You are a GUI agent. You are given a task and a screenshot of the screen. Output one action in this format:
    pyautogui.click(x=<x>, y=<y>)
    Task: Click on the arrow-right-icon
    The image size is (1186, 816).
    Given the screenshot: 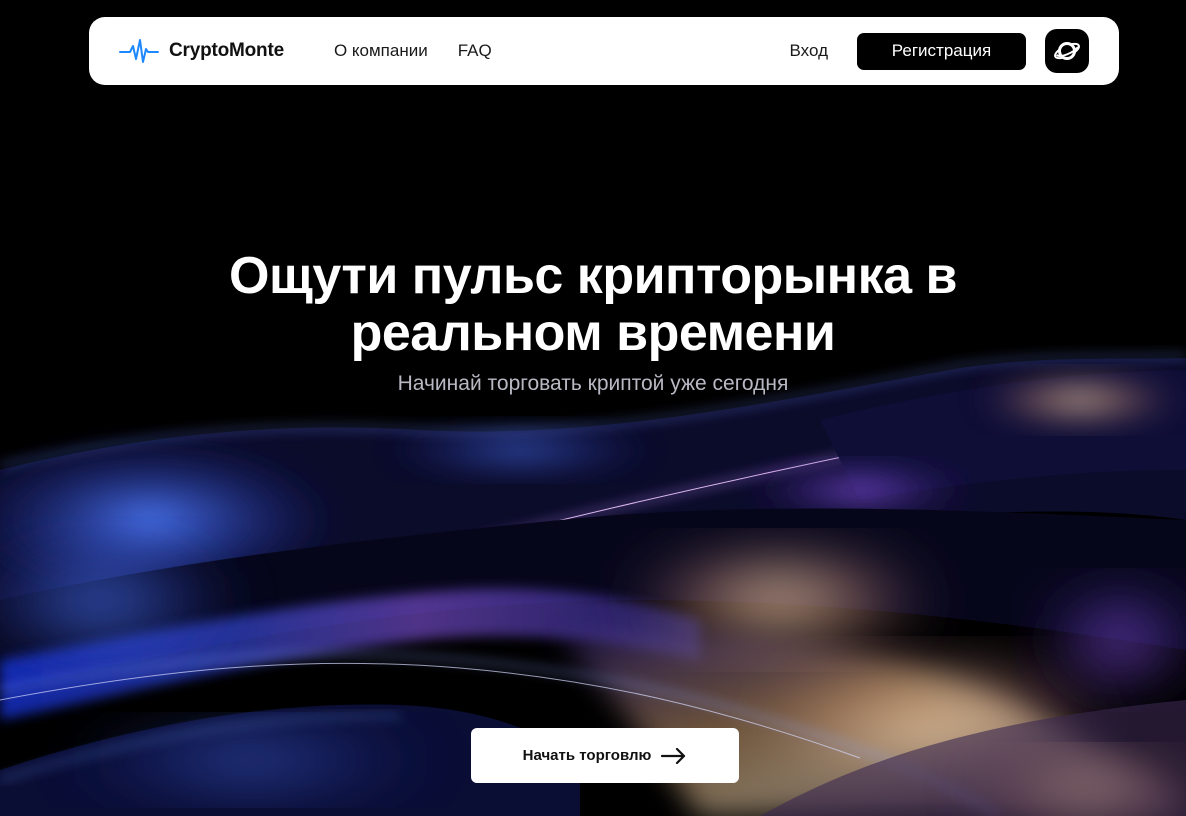 What is the action you would take?
    pyautogui.click(x=673, y=755)
    